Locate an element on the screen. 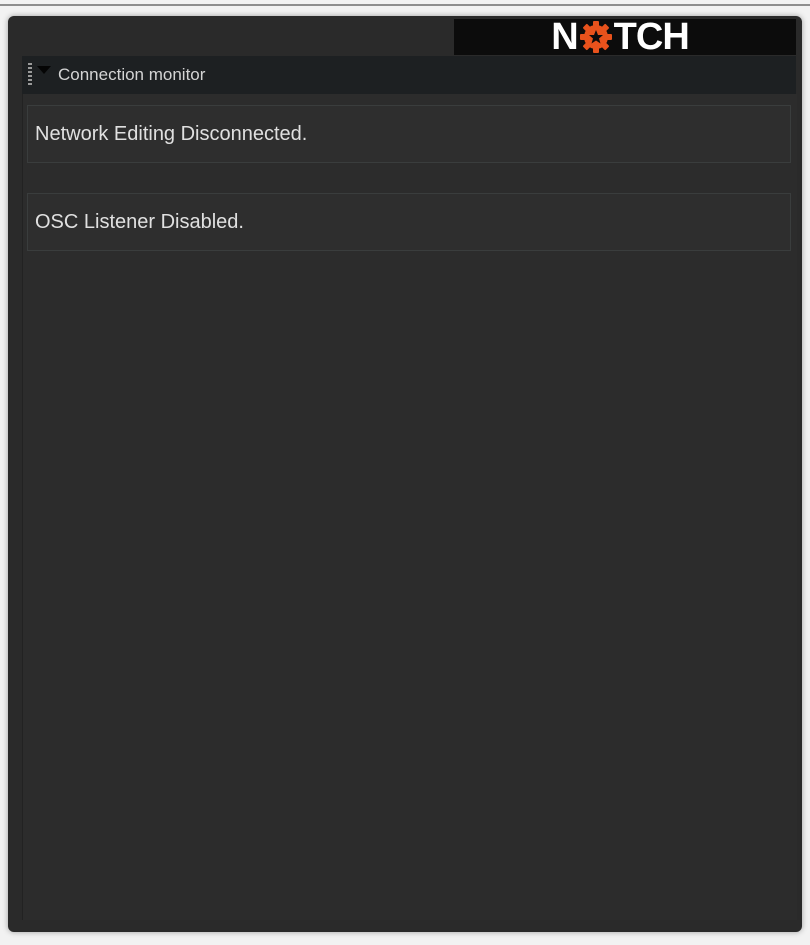  notch-logo: N TCH is located at coordinates (620, 37).